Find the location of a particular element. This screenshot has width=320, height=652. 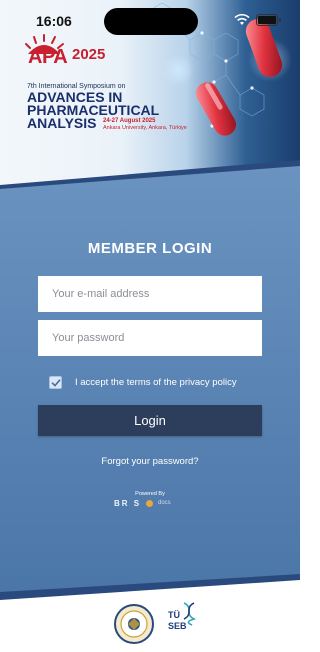

brand-dot-icon is located at coordinates (149, 503).